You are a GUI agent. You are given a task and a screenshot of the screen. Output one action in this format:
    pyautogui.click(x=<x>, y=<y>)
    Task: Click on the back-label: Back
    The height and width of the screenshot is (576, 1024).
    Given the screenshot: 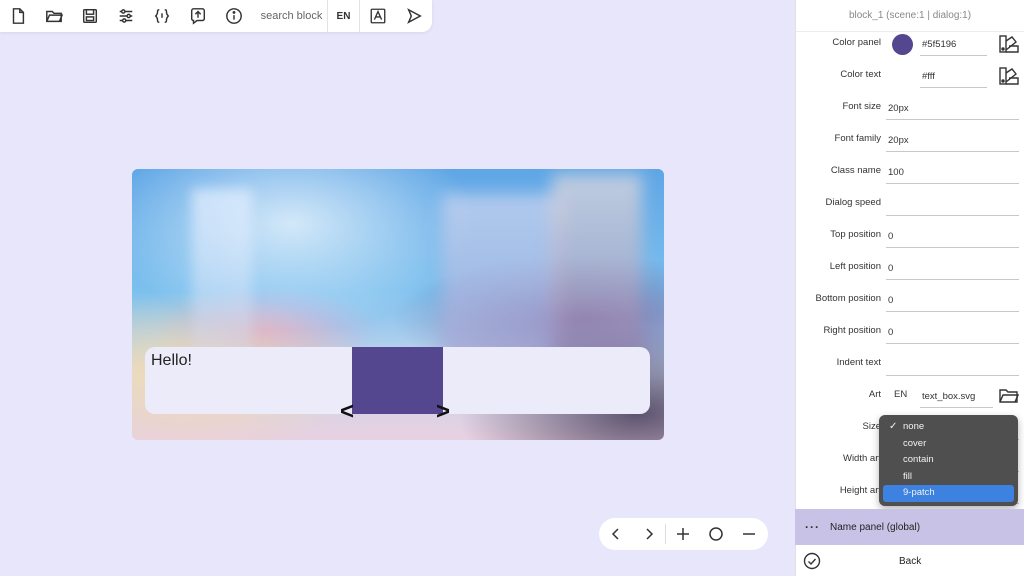 What is the action you would take?
    pyautogui.click(x=910, y=561)
    